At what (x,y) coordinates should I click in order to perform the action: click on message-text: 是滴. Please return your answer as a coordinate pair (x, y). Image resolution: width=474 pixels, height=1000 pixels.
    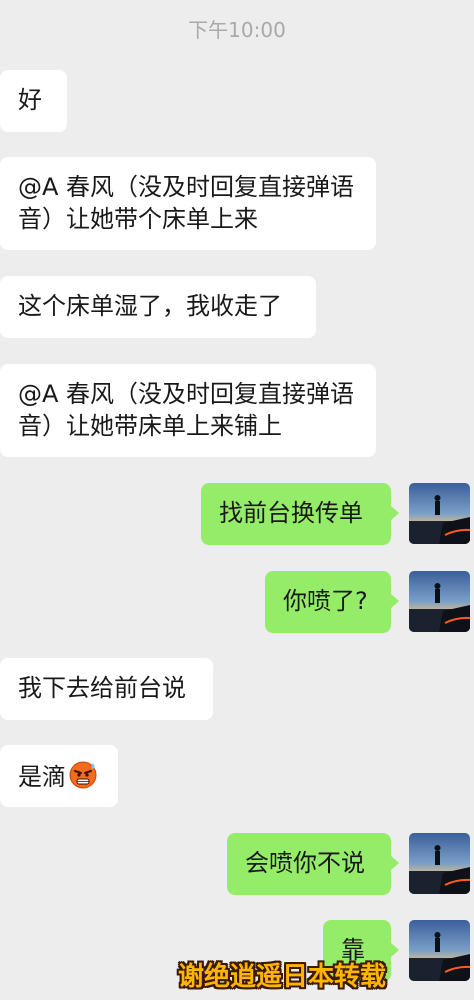
    Looking at the image, I should click on (42, 777).